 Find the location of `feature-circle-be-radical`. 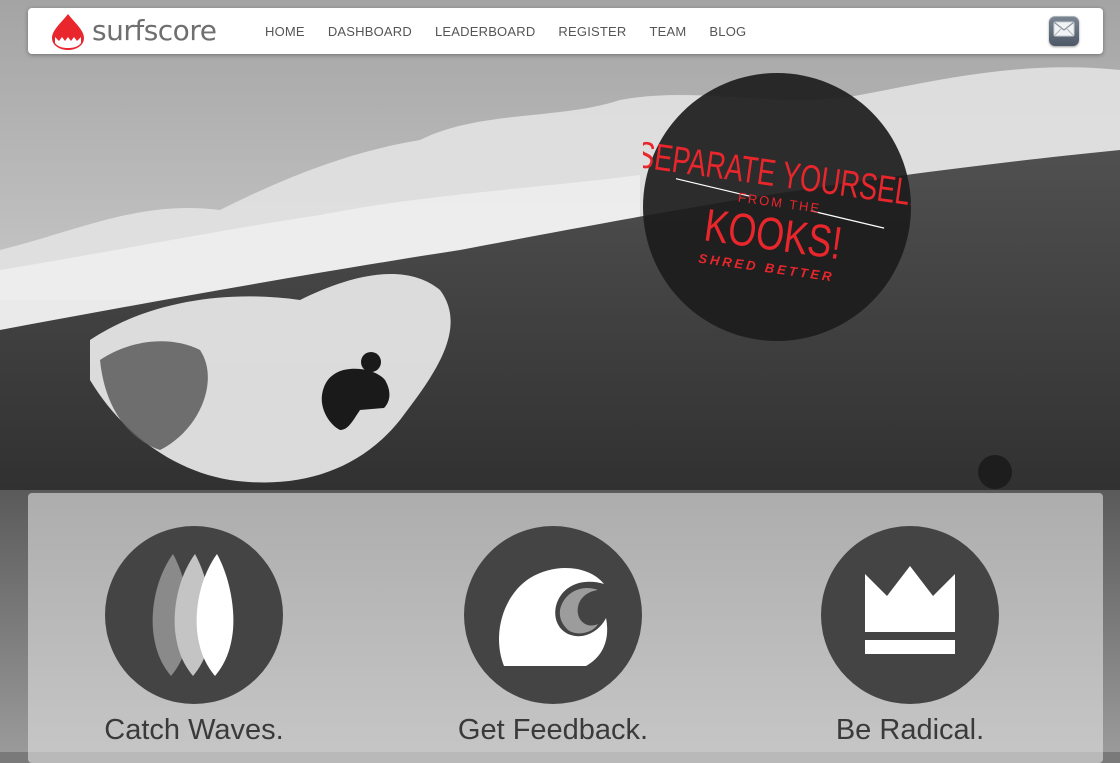

feature-circle-be-radical is located at coordinates (910, 615).